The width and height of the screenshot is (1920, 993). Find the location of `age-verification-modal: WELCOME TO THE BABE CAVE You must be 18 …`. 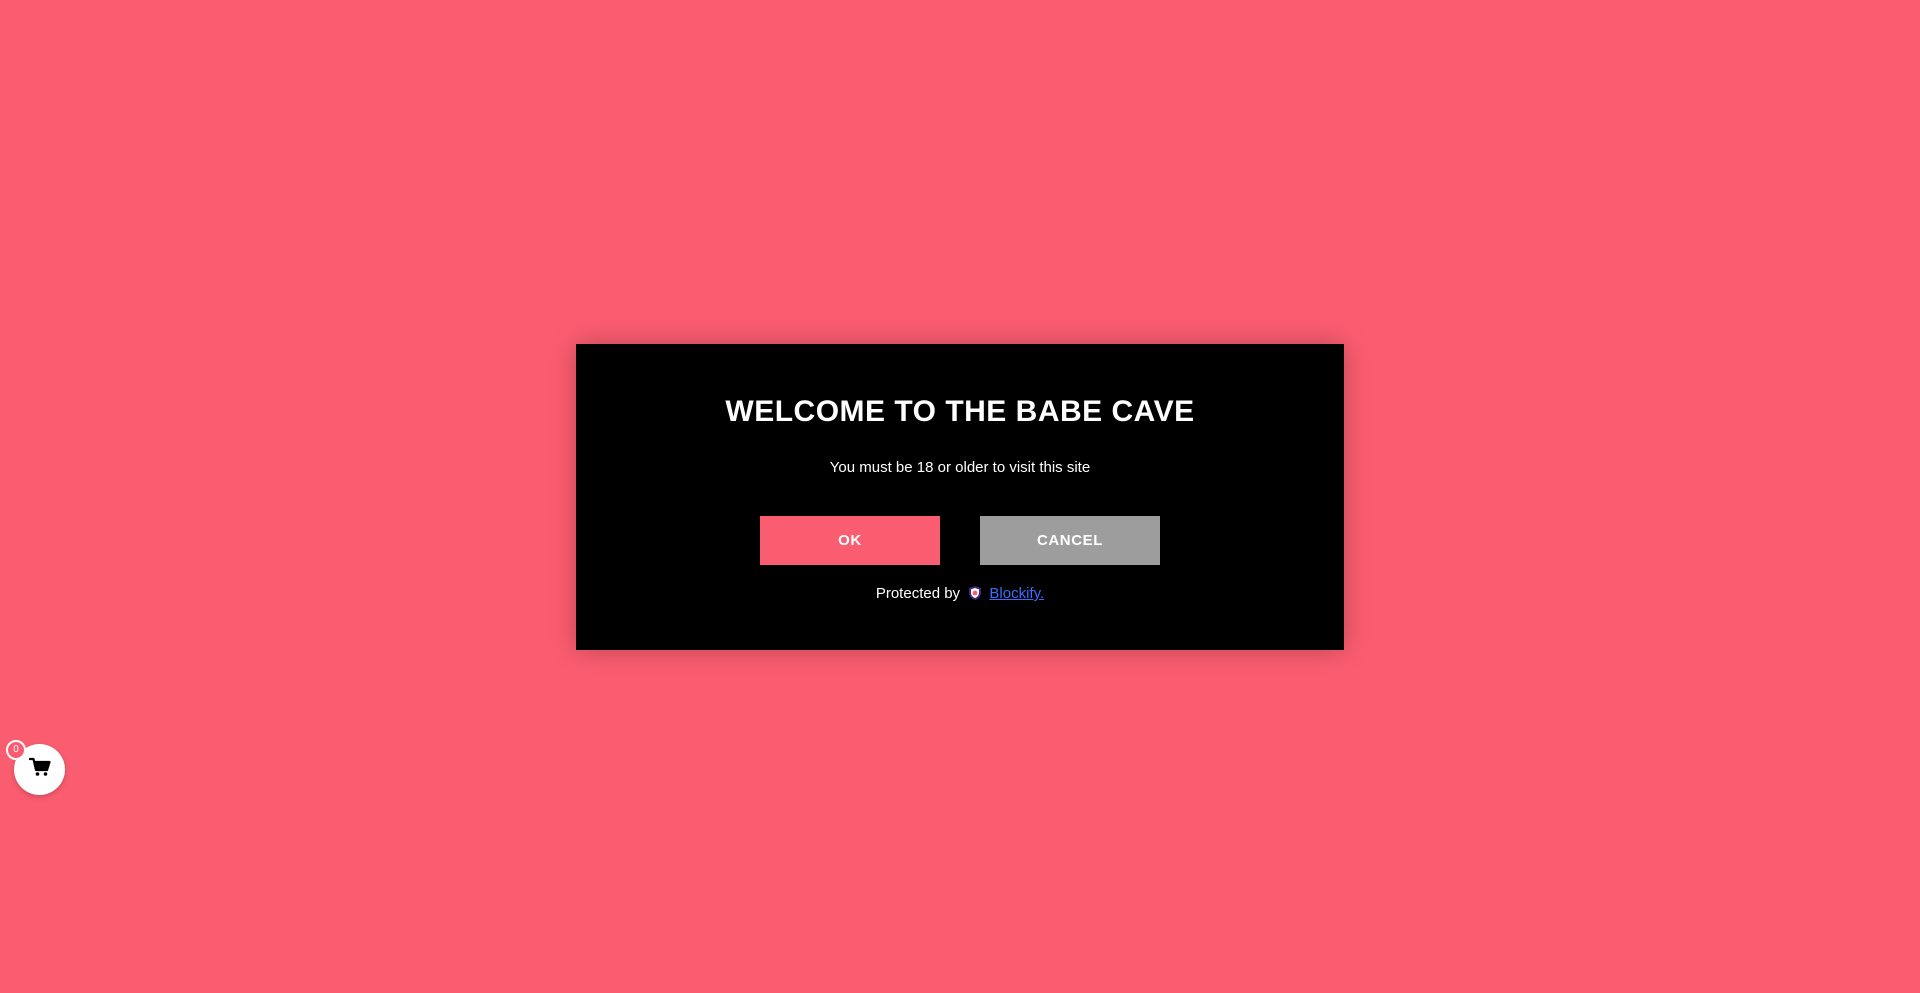

age-verification-modal: WELCOME TO THE BABE CAVE You must be 18 … is located at coordinates (960, 497).